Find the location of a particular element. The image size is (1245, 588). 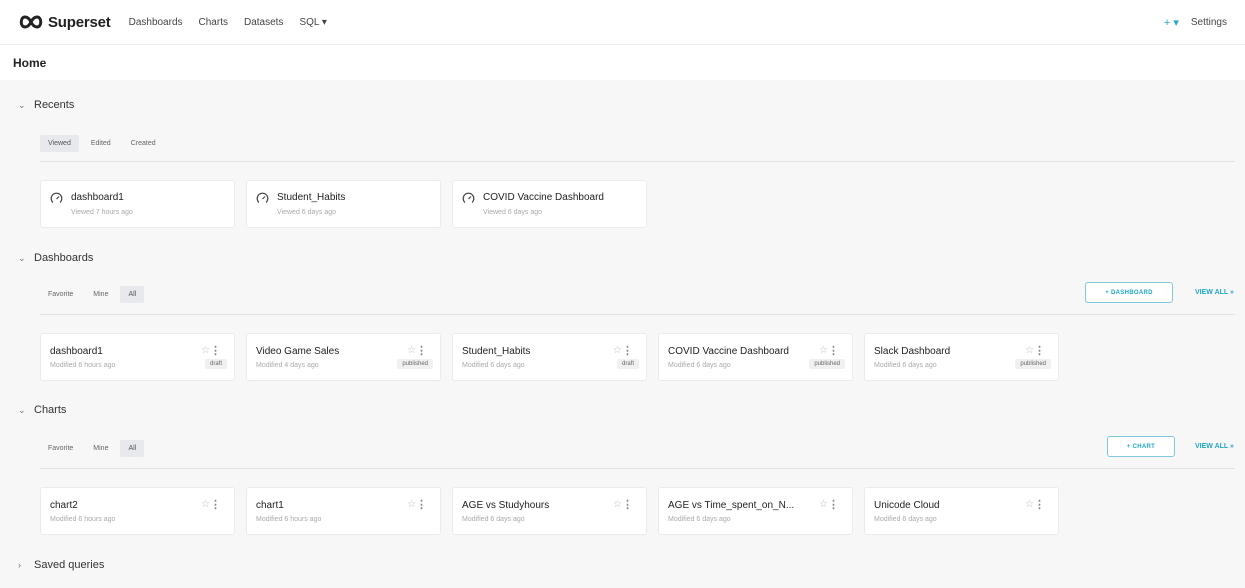

charts-tabs: Favorite Mine All is located at coordinates (92, 448).